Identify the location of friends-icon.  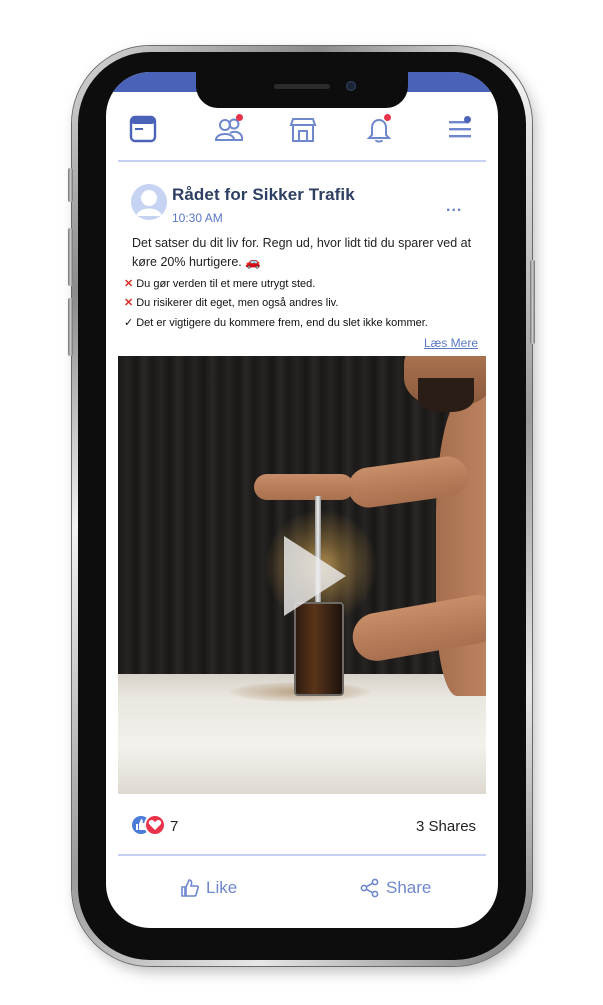
(229, 129).